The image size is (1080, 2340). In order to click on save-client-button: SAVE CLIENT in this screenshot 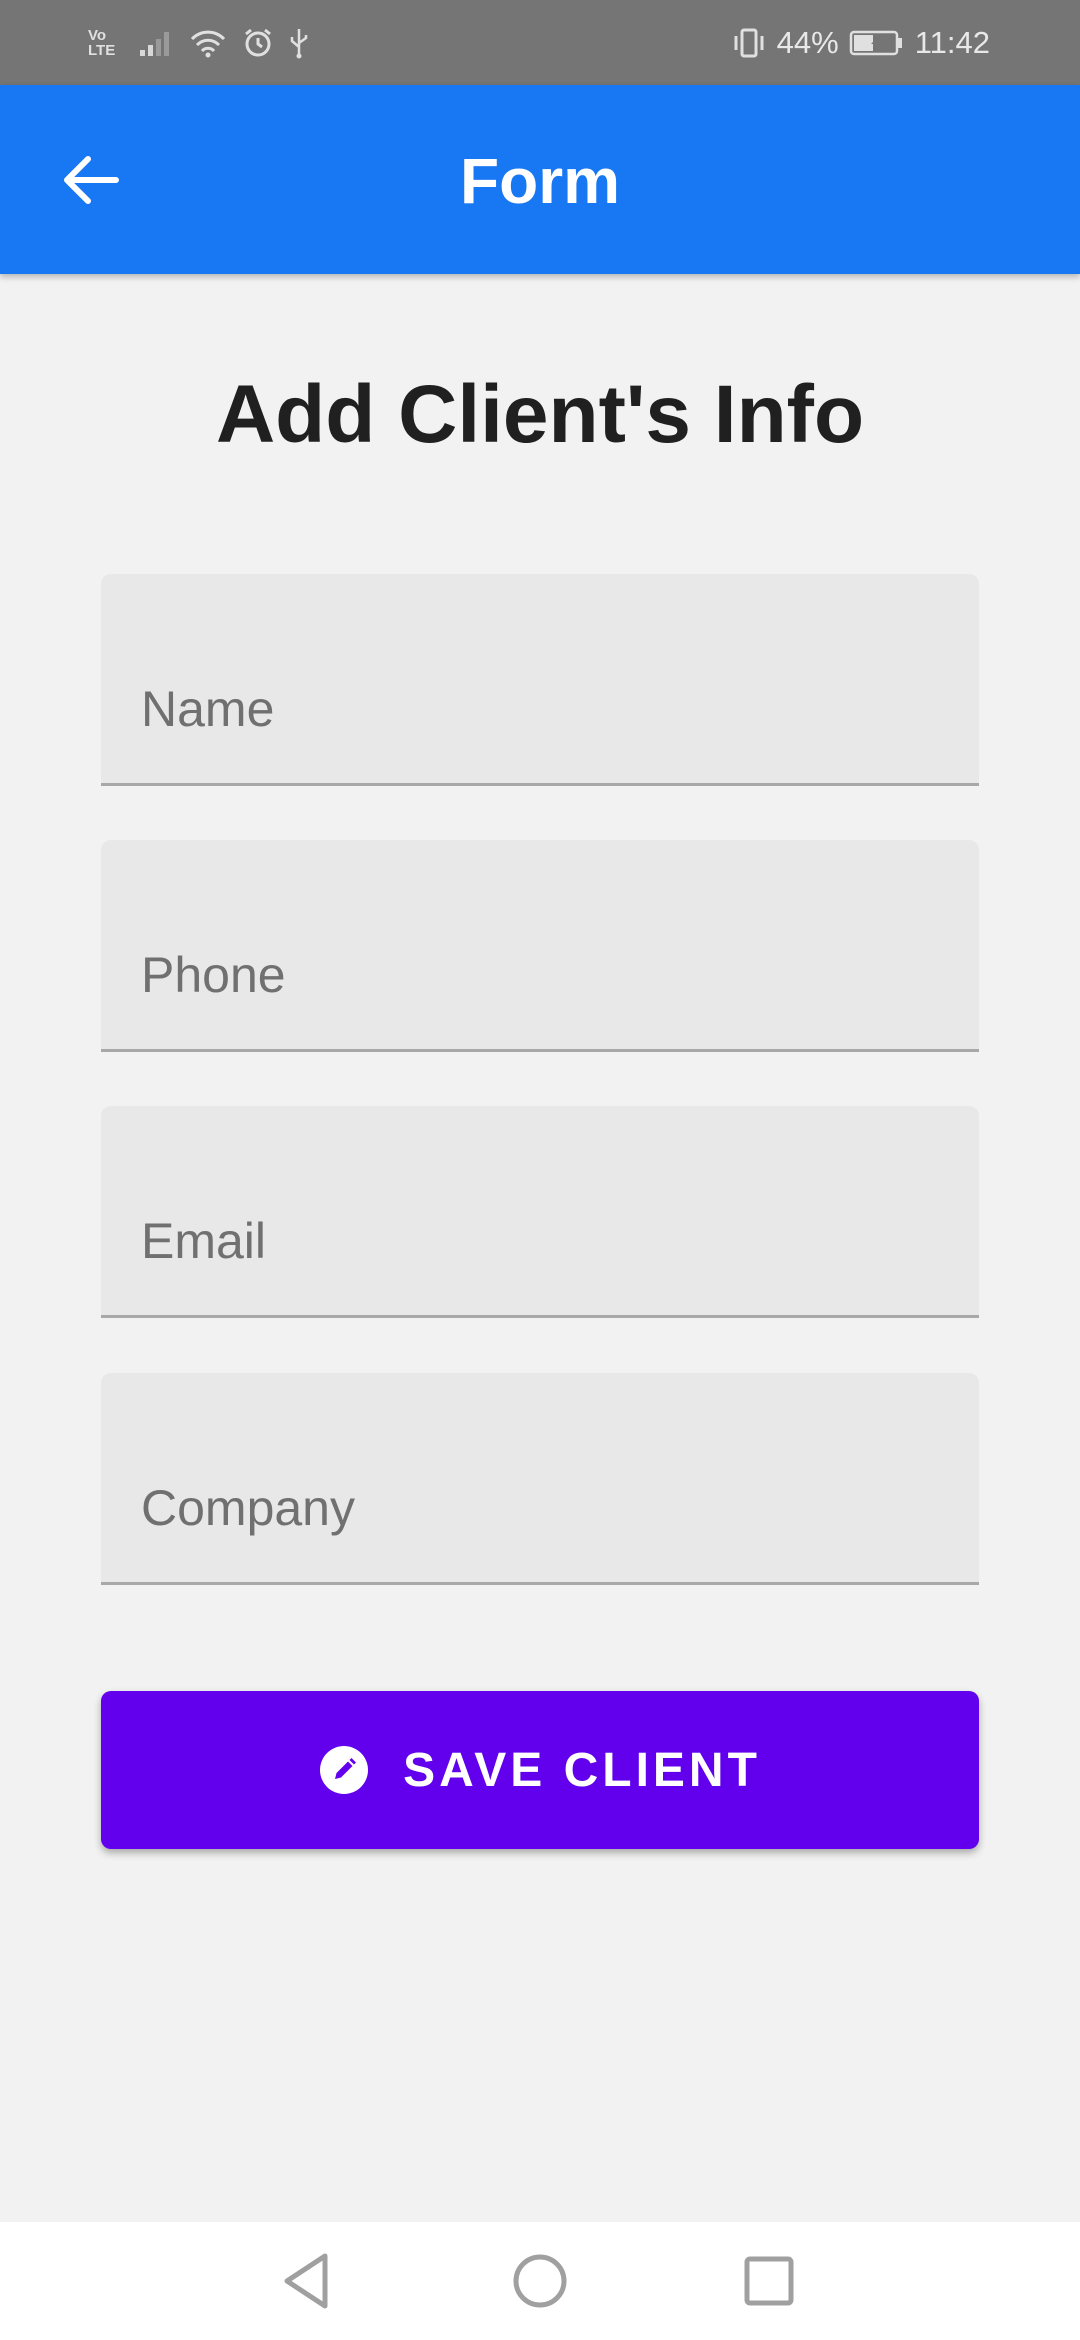, I will do `click(540, 1770)`.